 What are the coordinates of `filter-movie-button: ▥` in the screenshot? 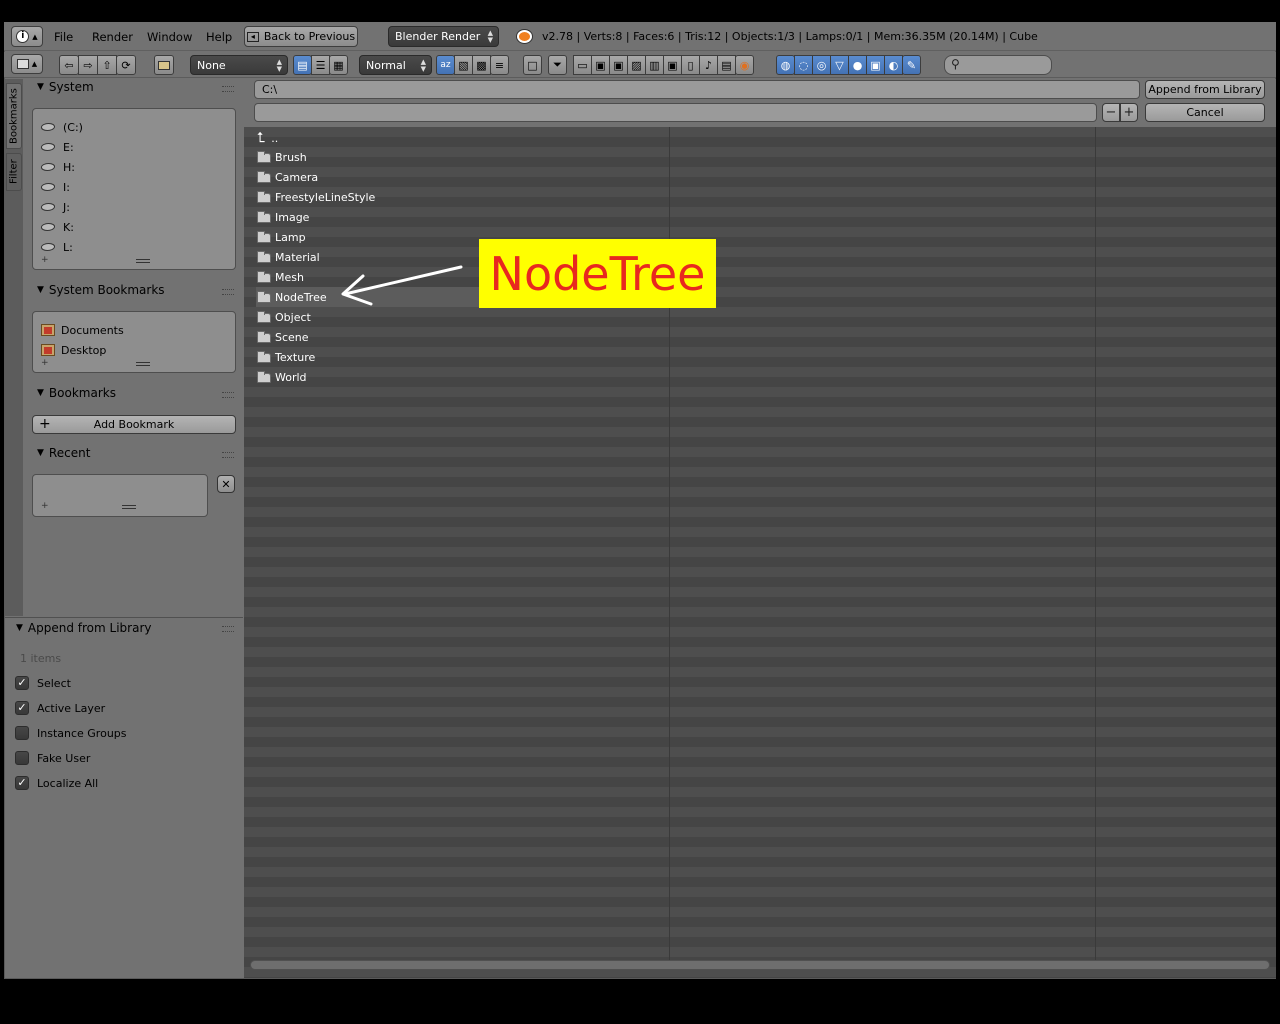 It's located at (654, 65).